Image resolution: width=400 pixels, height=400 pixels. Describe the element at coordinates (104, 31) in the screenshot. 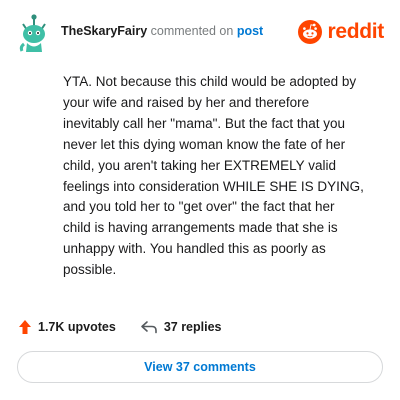

I see `username: TheSkaryFairy` at that location.